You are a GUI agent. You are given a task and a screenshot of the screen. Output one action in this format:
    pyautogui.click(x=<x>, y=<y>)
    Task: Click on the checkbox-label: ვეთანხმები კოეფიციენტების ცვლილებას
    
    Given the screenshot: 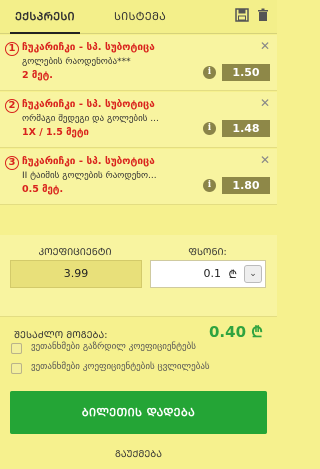 What is the action you would take?
    pyautogui.click(x=120, y=367)
    